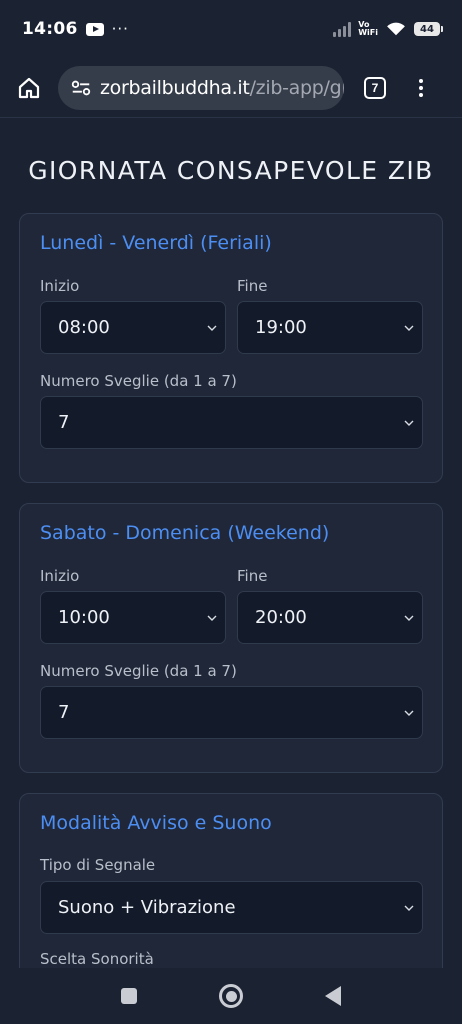 This screenshot has height=1024, width=462. What do you see at coordinates (396, 29) in the screenshot?
I see `wifi-icon` at bounding box center [396, 29].